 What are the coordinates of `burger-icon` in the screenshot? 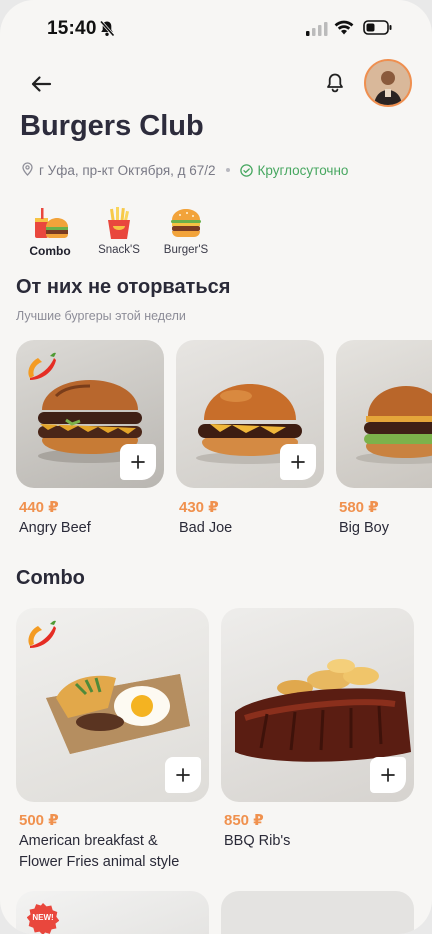 It's located at (186, 223).